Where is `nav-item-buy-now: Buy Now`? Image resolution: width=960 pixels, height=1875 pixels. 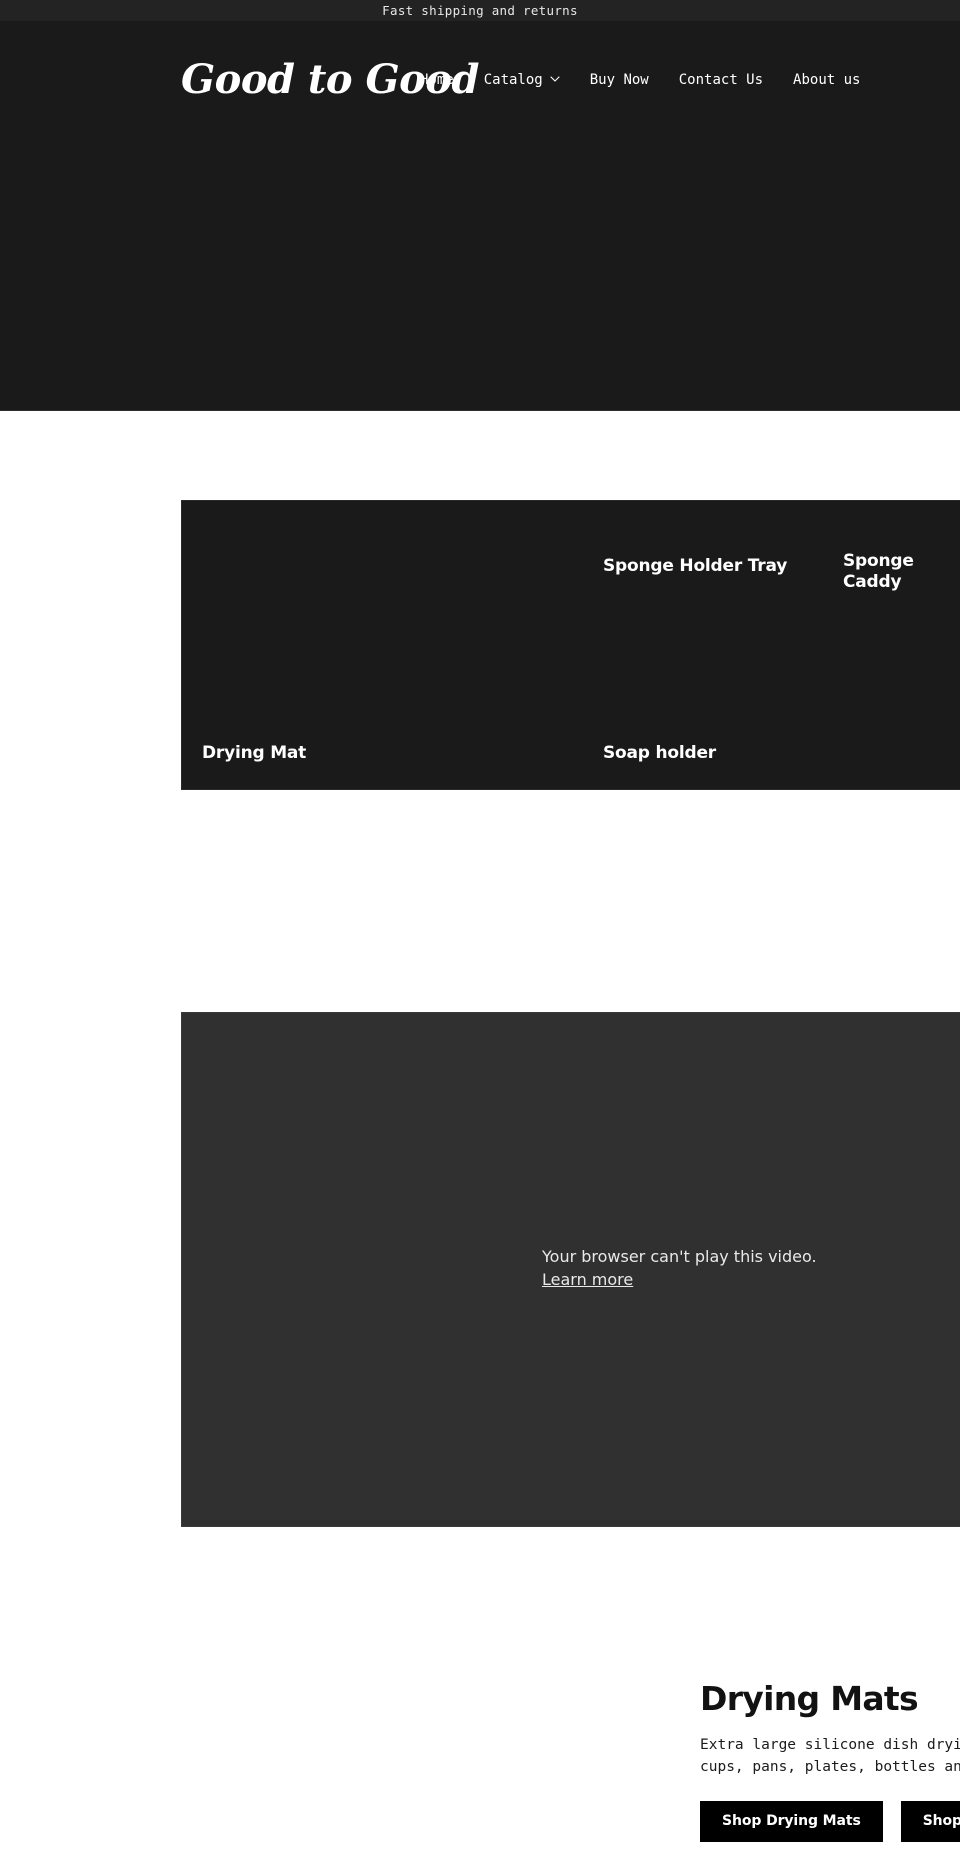
nav-item-buy-now: Buy Now is located at coordinates (619, 80).